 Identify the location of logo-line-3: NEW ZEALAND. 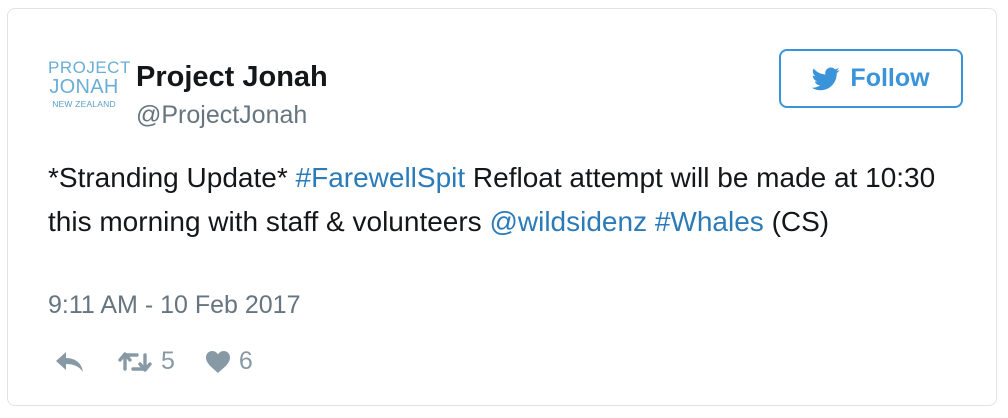
(84, 104).